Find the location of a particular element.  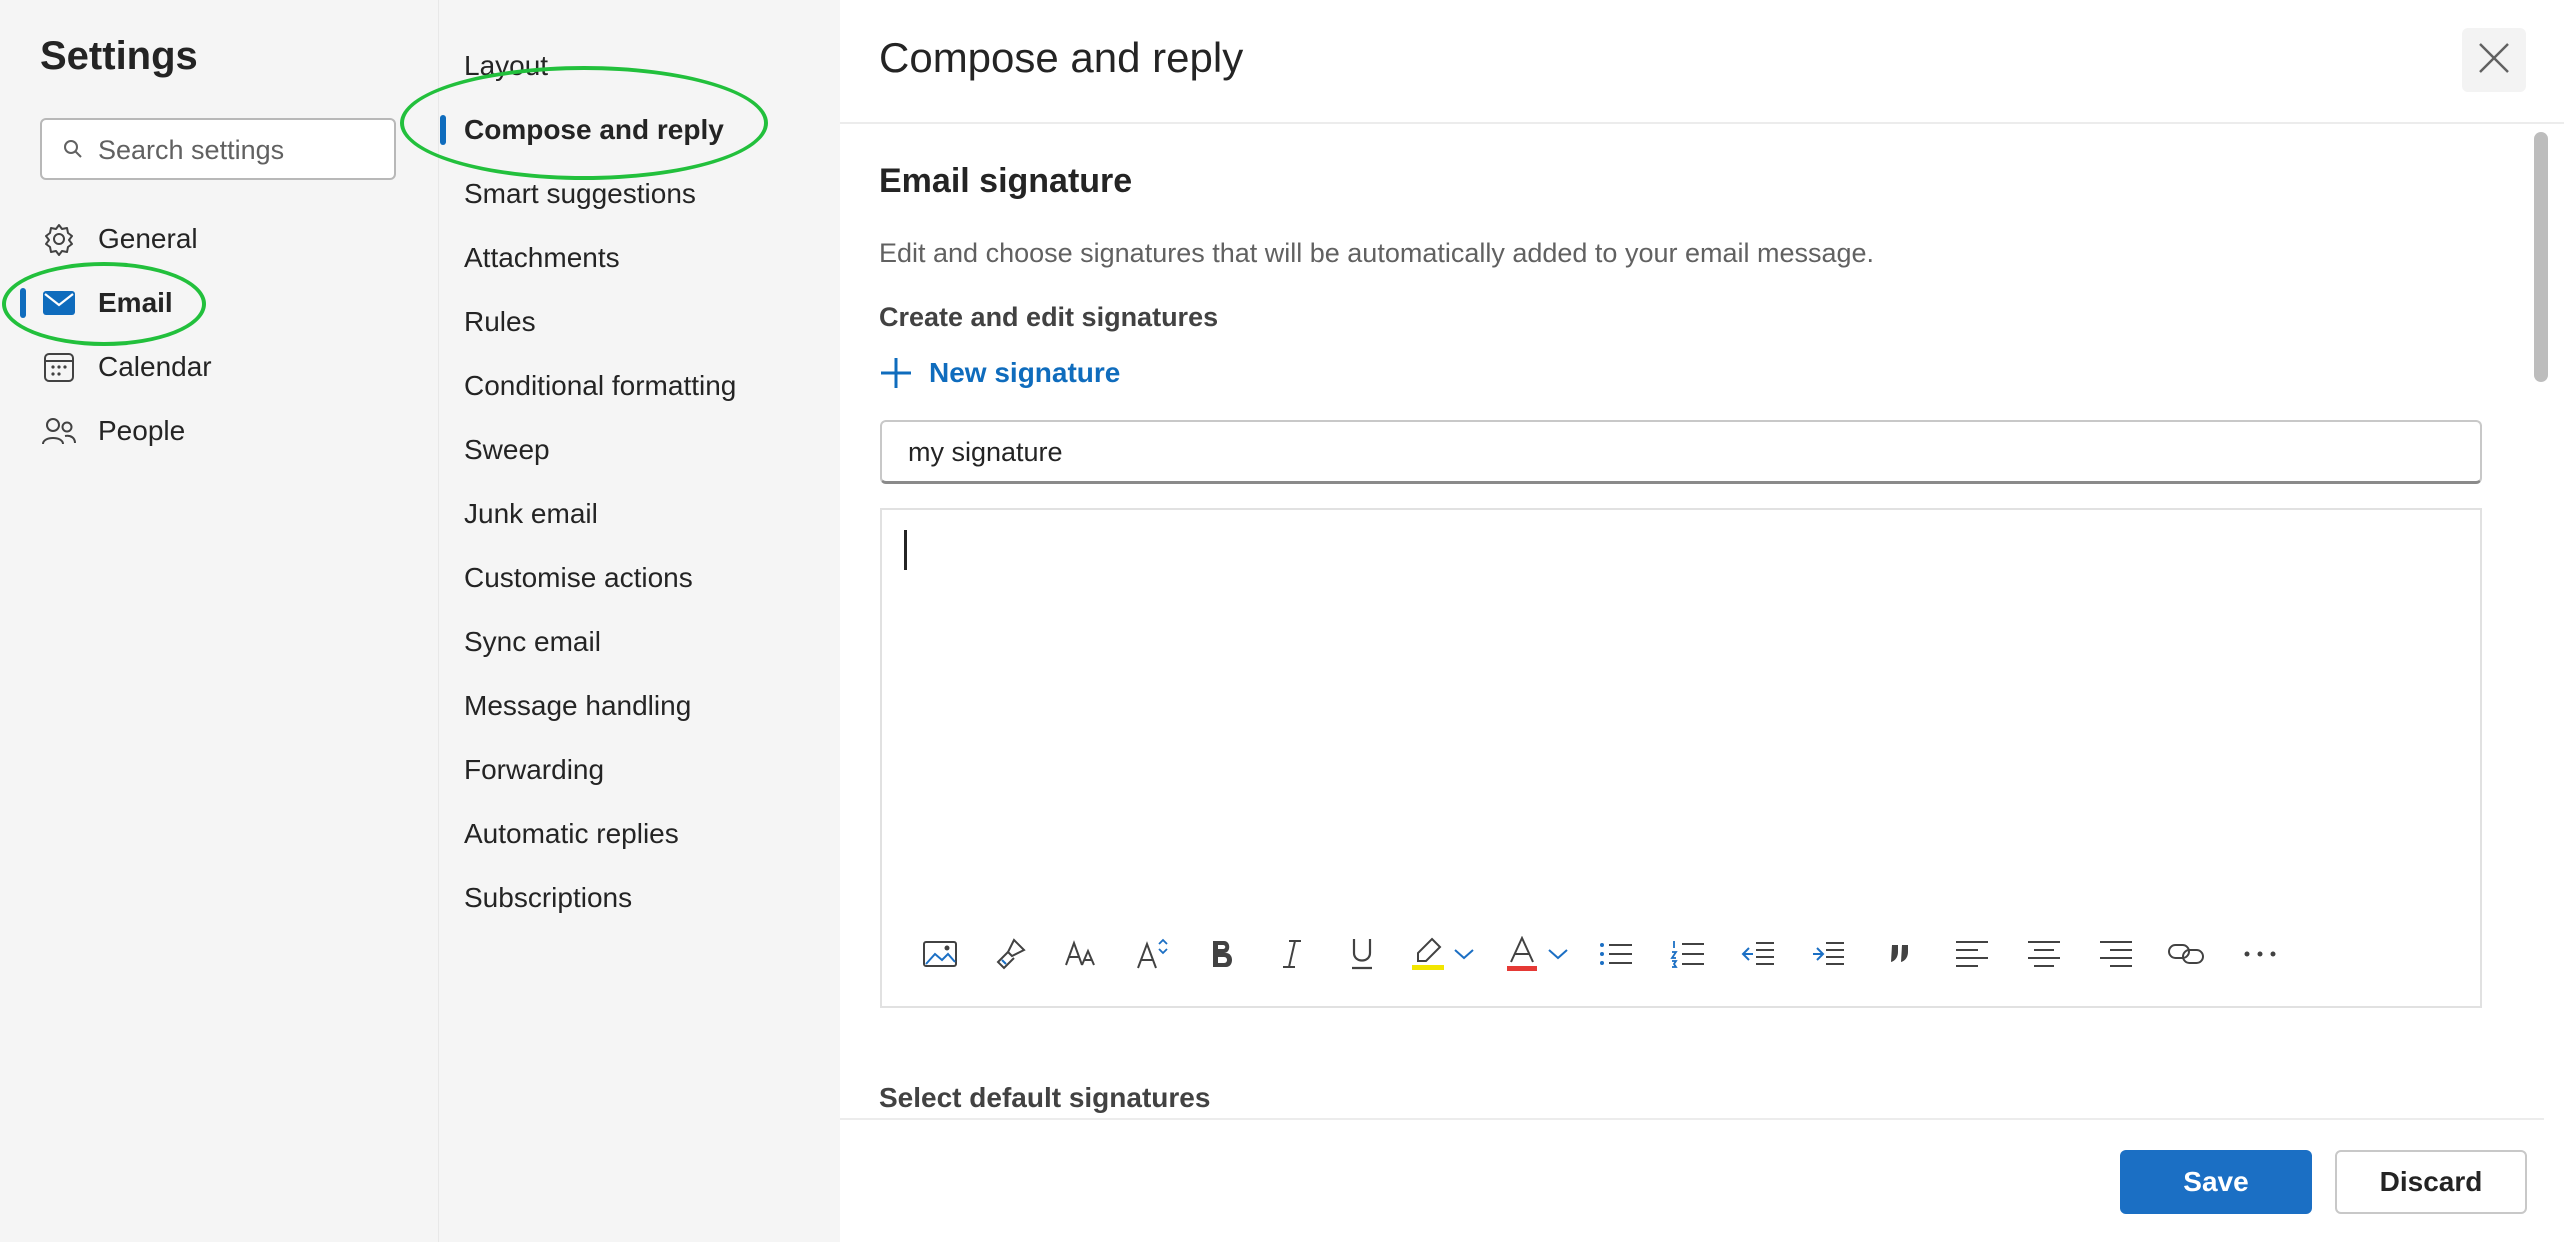

font-size-button is located at coordinates (1152, 954).